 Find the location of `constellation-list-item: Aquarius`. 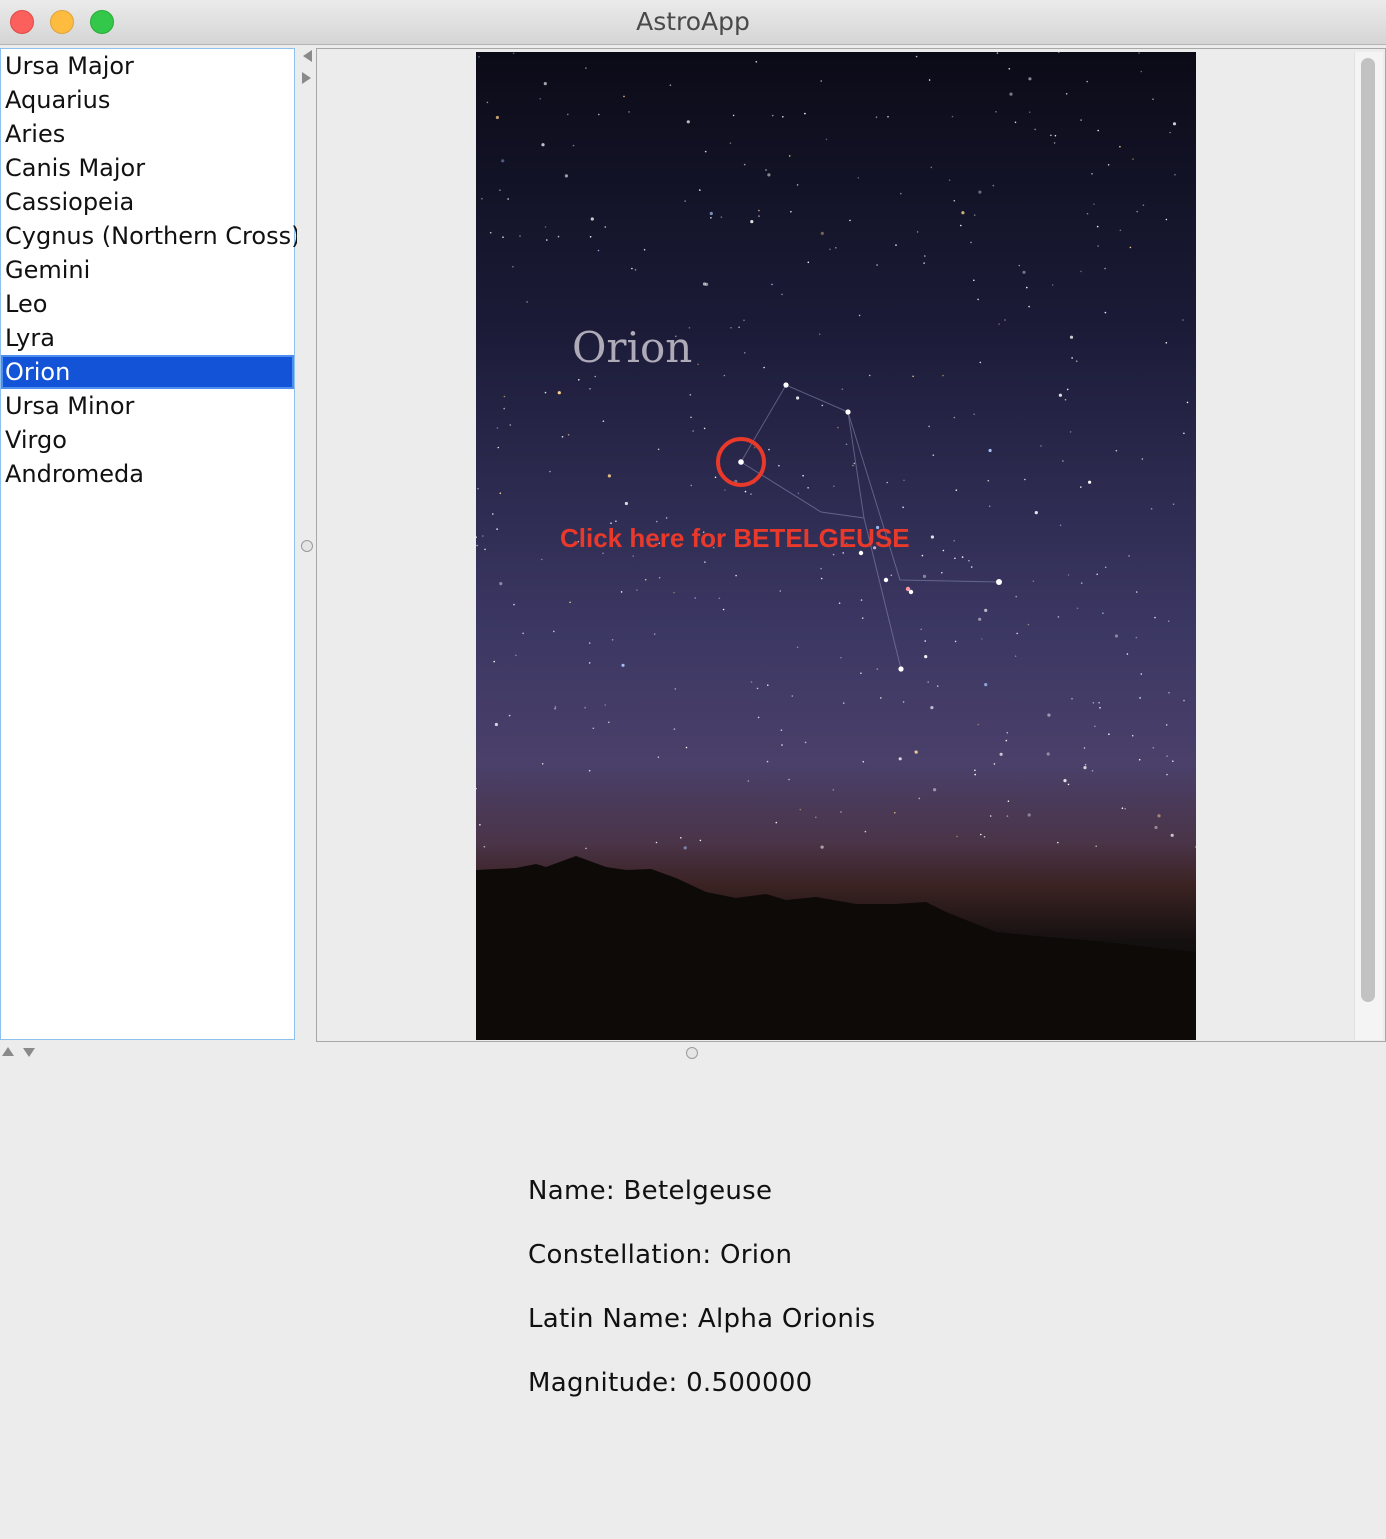

constellation-list-item: Aquarius is located at coordinates (147, 100).